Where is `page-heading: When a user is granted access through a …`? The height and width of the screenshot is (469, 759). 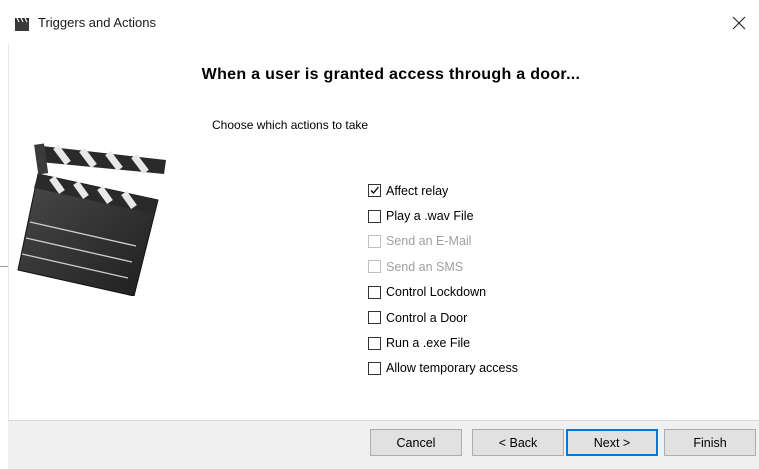 page-heading: When a user is granted access through a … is located at coordinates (391, 74).